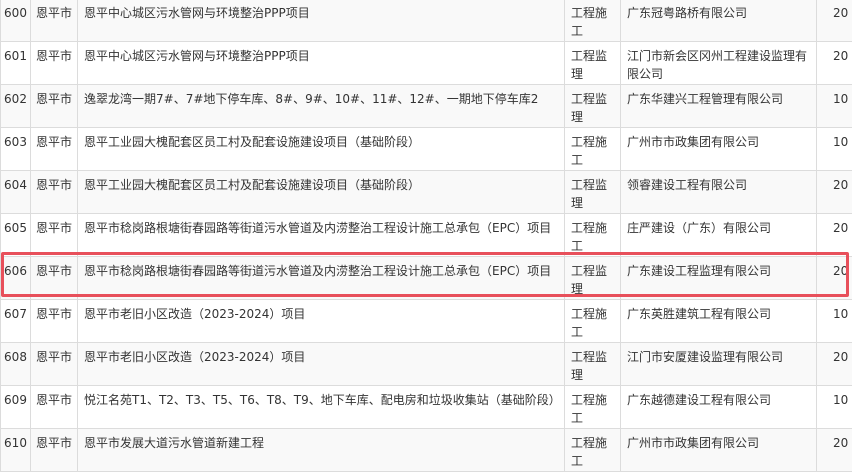 This screenshot has width=852, height=472. I want to click on company-cell: 庄严建设（广东）有限公司, so click(719, 235).